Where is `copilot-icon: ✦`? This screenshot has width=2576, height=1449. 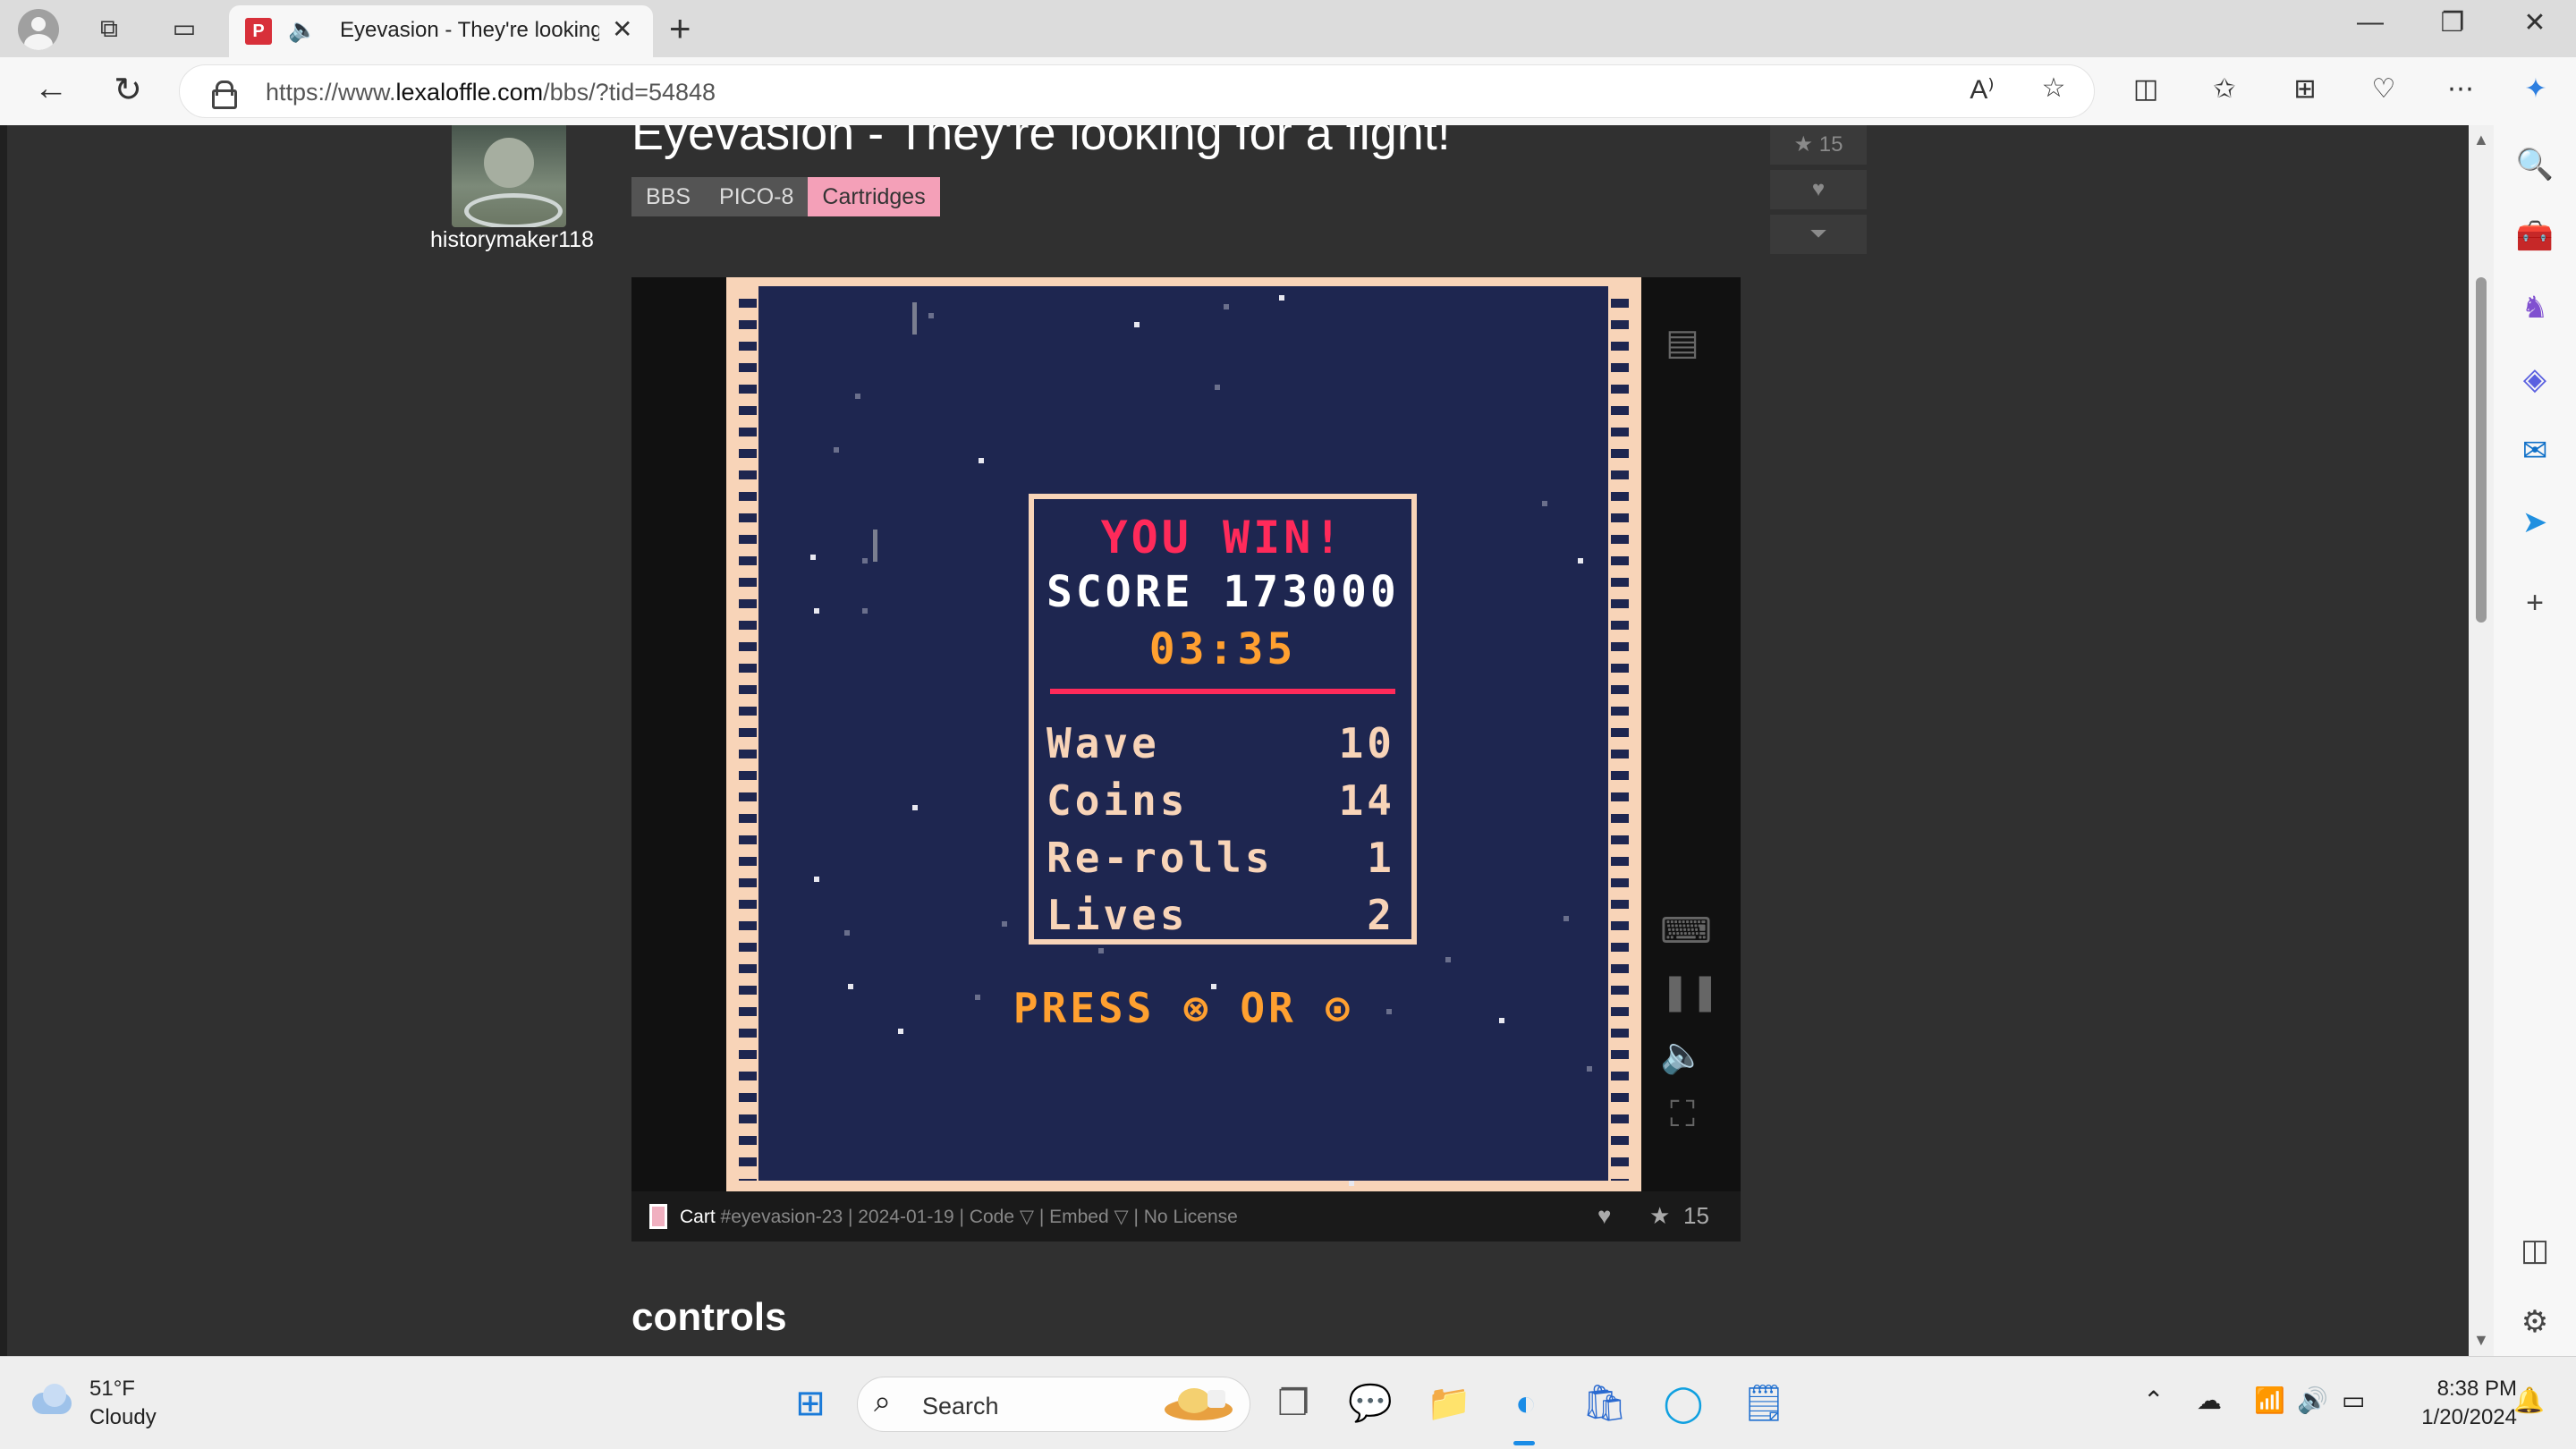
copilot-icon: ✦ is located at coordinates (2535, 89).